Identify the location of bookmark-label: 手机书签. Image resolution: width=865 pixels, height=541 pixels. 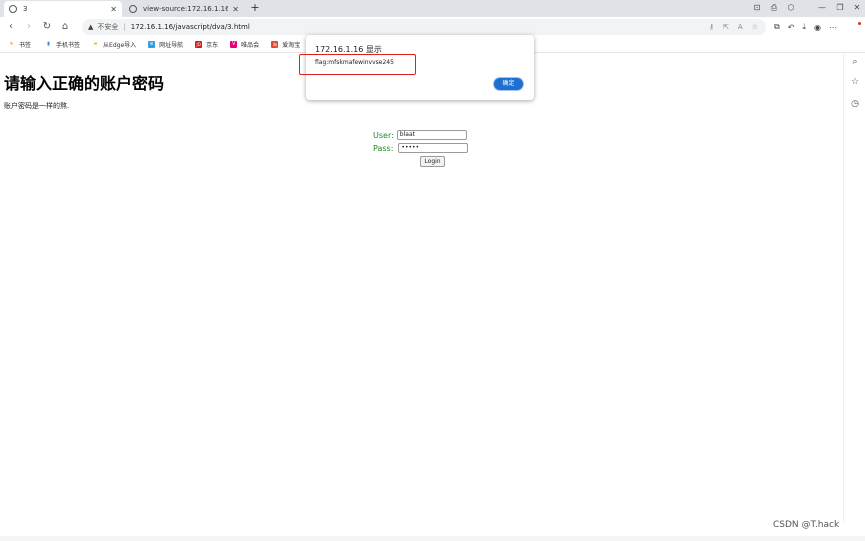
(68, 45).